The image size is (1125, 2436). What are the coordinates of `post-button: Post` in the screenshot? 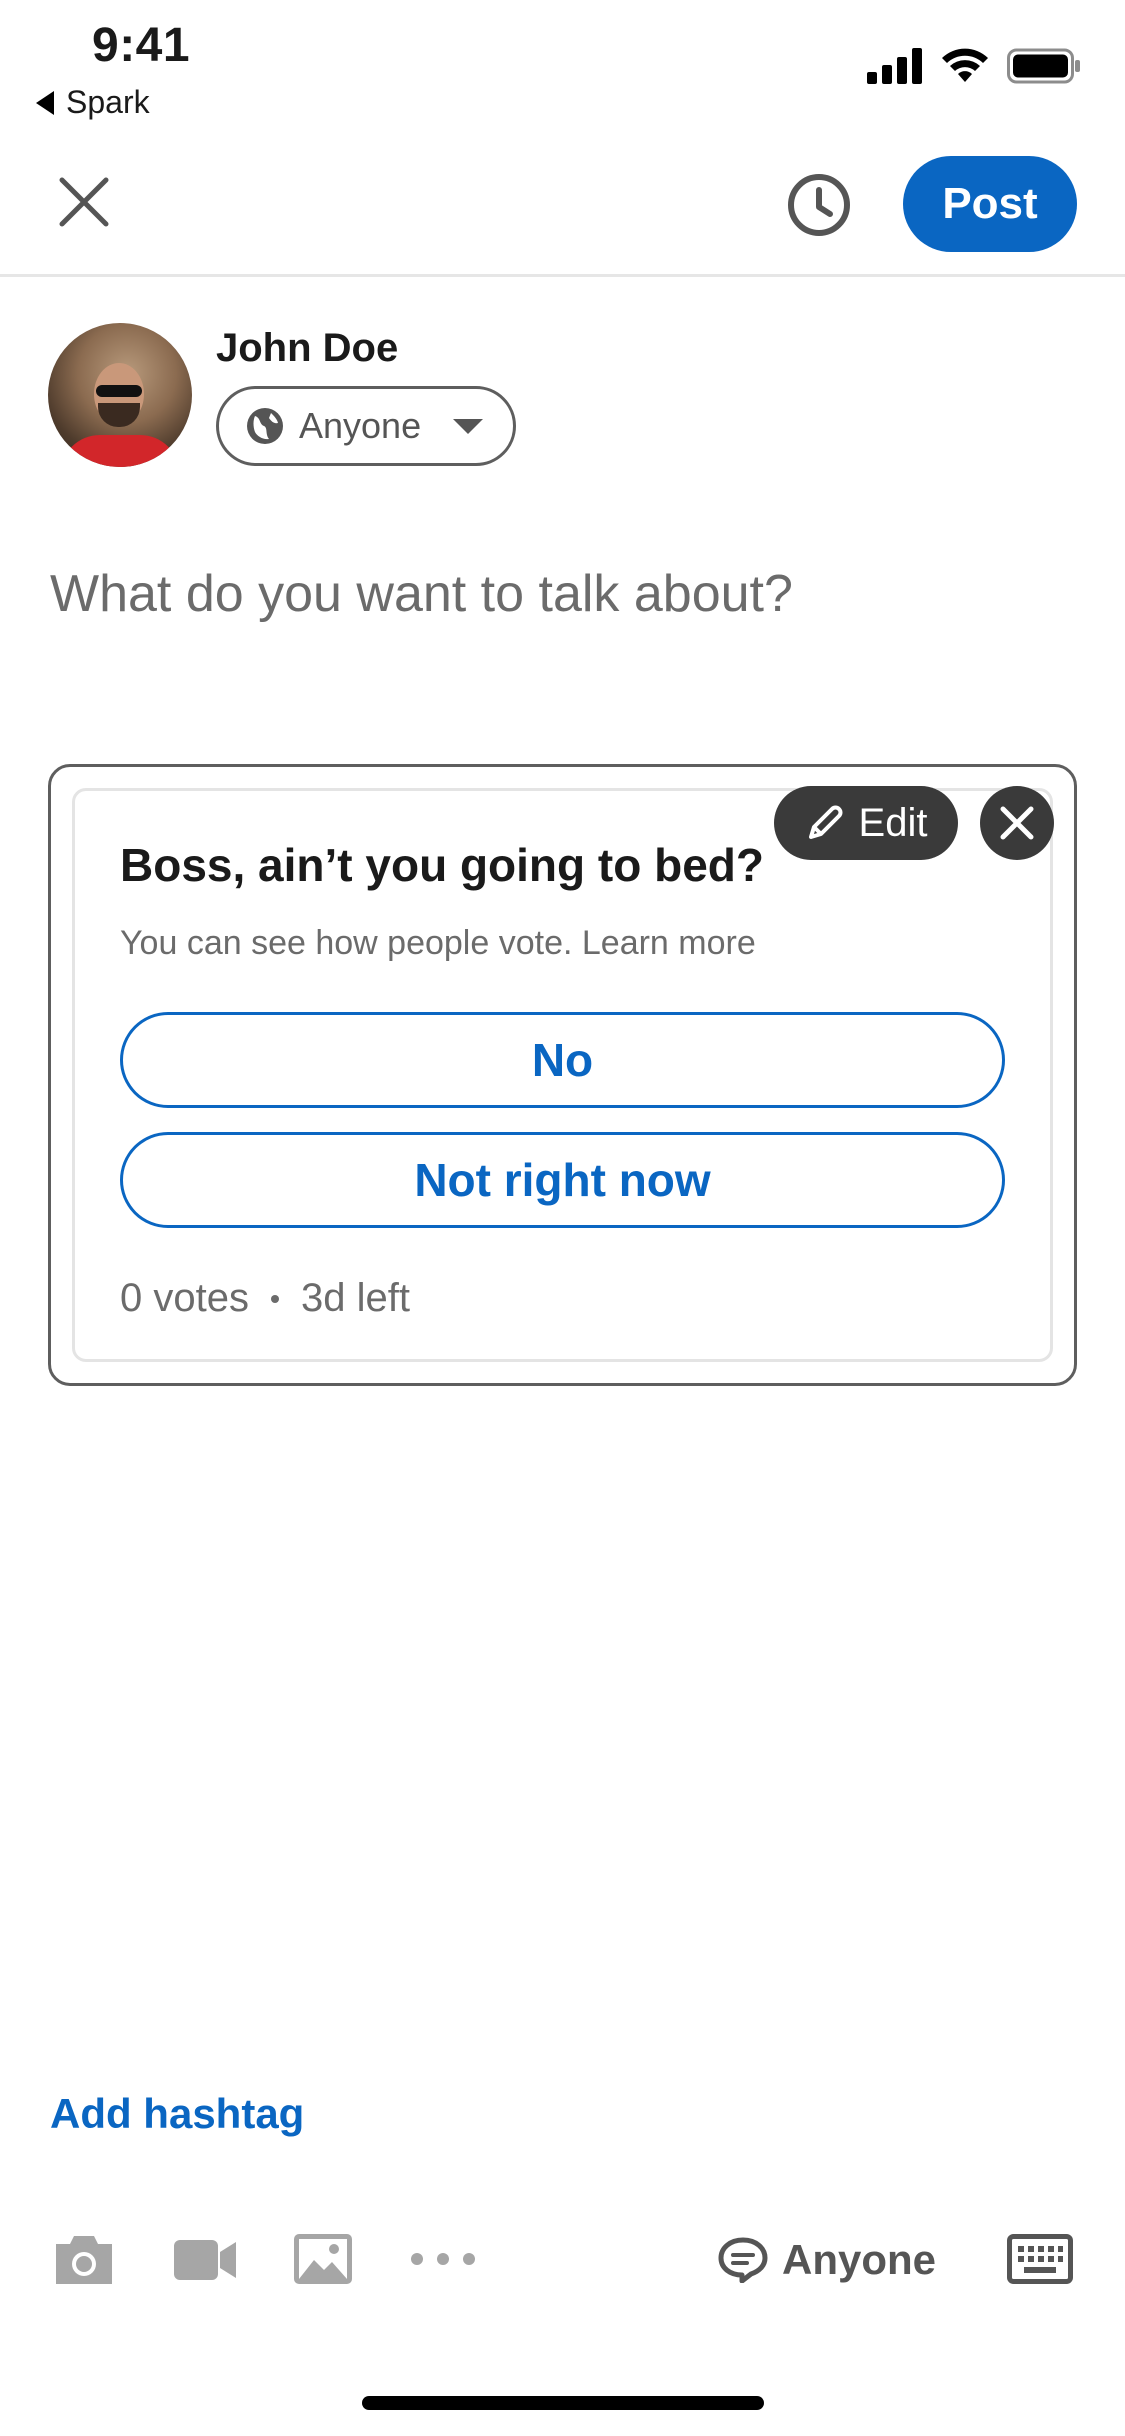 It's located at (990, 204).